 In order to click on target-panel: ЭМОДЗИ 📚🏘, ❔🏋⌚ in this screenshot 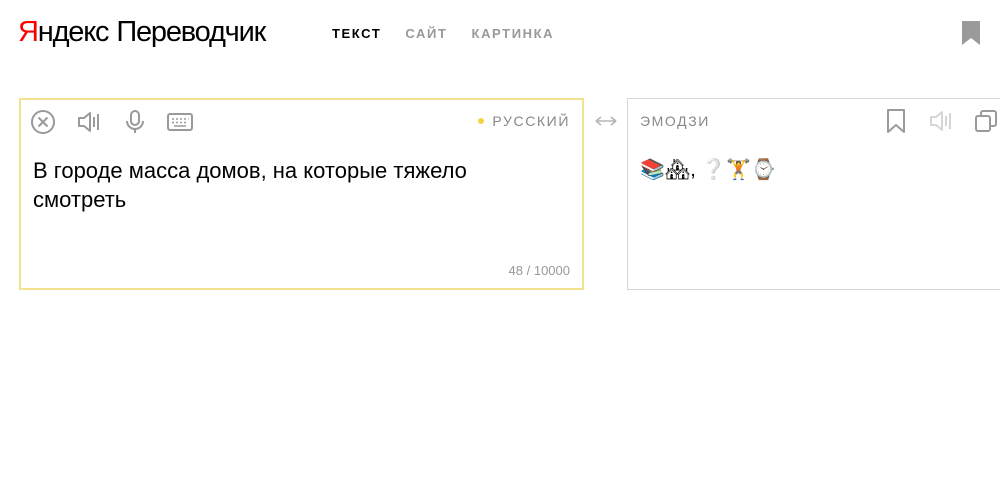, I will do `click(813, 194)`.